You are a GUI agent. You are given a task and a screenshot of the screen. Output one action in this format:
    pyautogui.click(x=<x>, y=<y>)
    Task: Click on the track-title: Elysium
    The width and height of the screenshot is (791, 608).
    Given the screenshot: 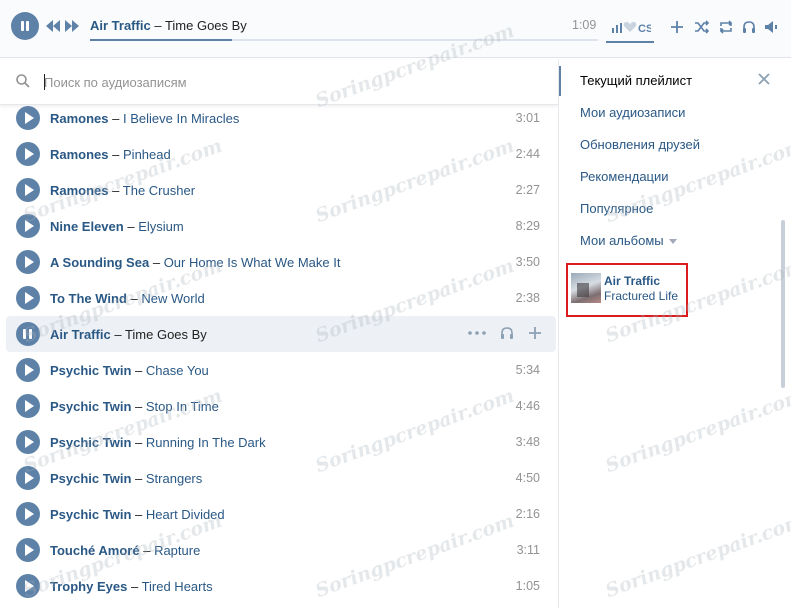 What is the action you would take?
    pyautogui.click(x=161, y=226)
    